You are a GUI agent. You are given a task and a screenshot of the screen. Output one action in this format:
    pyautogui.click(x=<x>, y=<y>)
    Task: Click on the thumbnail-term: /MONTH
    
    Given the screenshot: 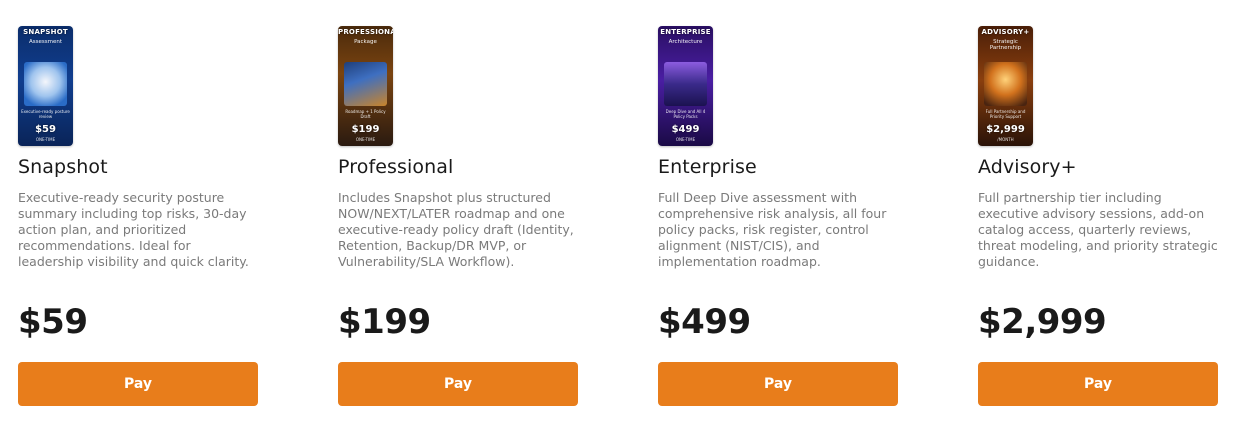 What is the action you would take?
    pyautogui.click(x=1005, y=139)
    